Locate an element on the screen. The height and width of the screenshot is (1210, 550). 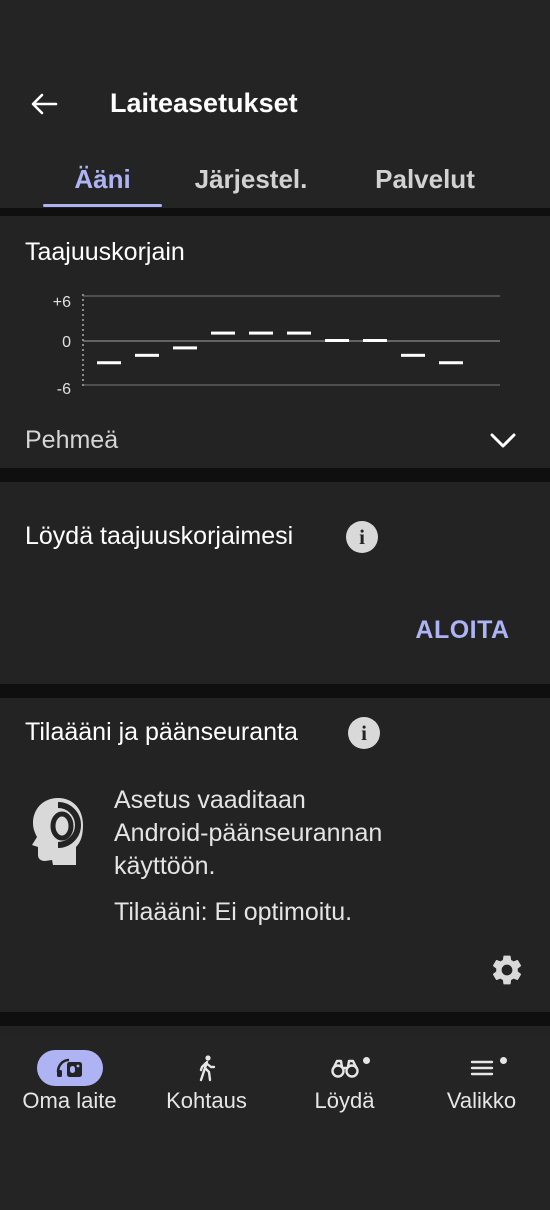
equalizer-title: Taajuuskorjain is located at coordinates (105, 252).